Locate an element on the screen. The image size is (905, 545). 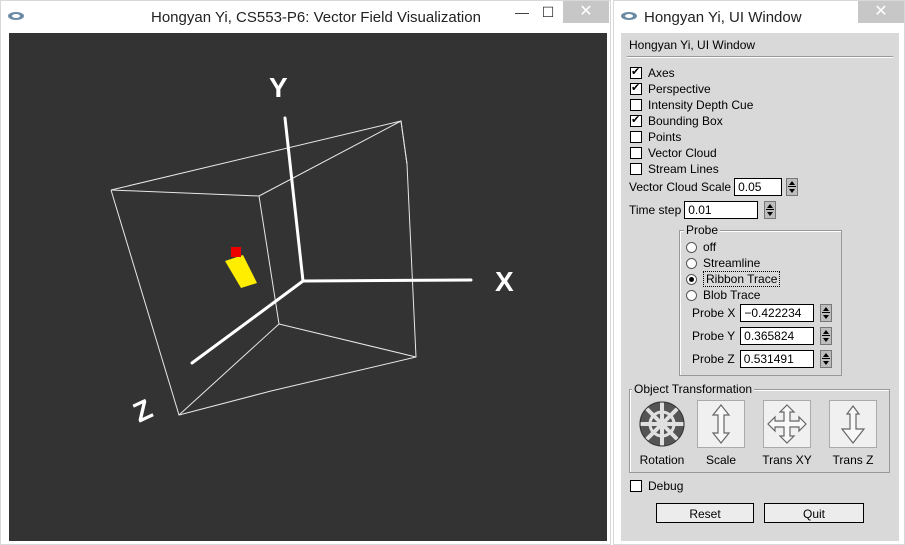
ribbon-trace-probe is located at coordinates (241, 267).